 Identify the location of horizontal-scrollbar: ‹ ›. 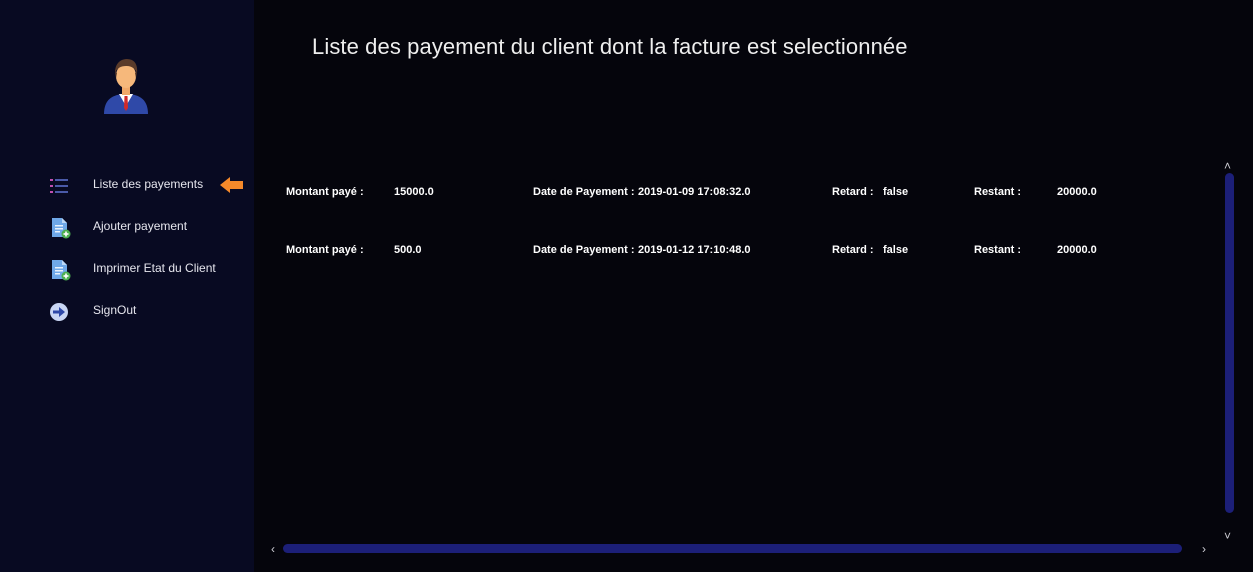
(745, 549).